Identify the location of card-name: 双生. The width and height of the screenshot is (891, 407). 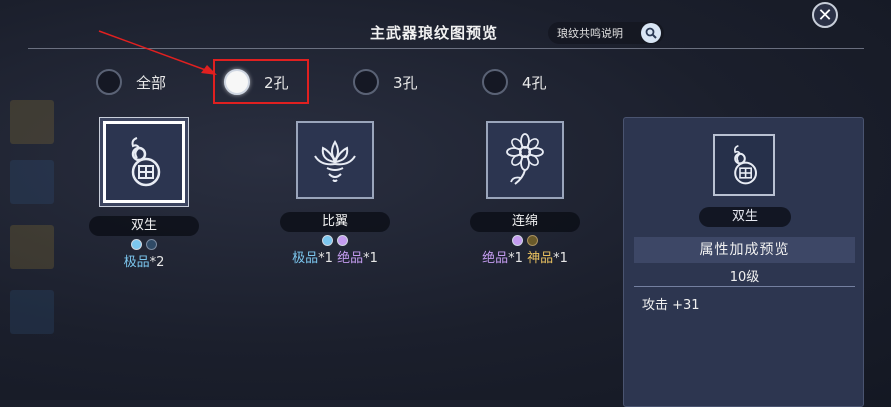
(144, 226).